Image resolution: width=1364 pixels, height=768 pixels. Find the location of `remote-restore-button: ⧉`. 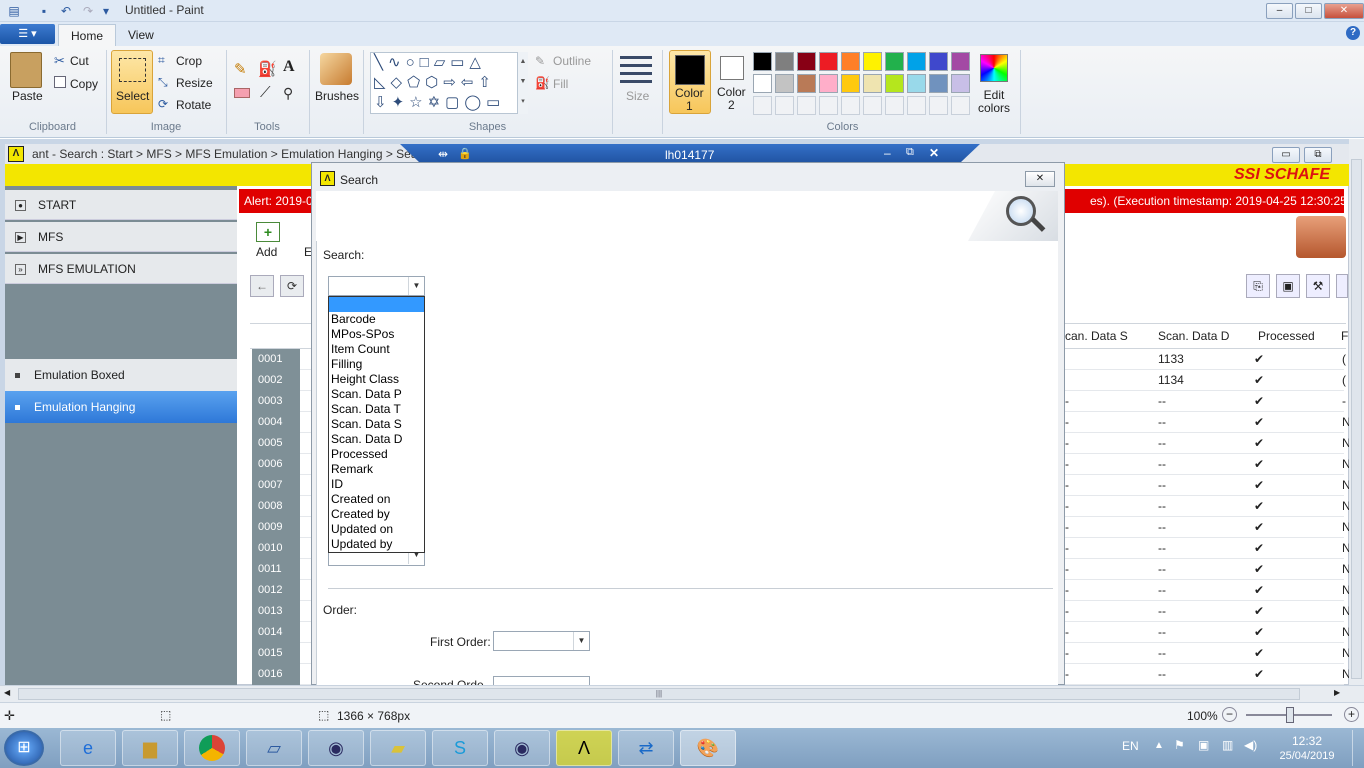

remote-restore-button: ⧉ is located at coordinates (910, 152).